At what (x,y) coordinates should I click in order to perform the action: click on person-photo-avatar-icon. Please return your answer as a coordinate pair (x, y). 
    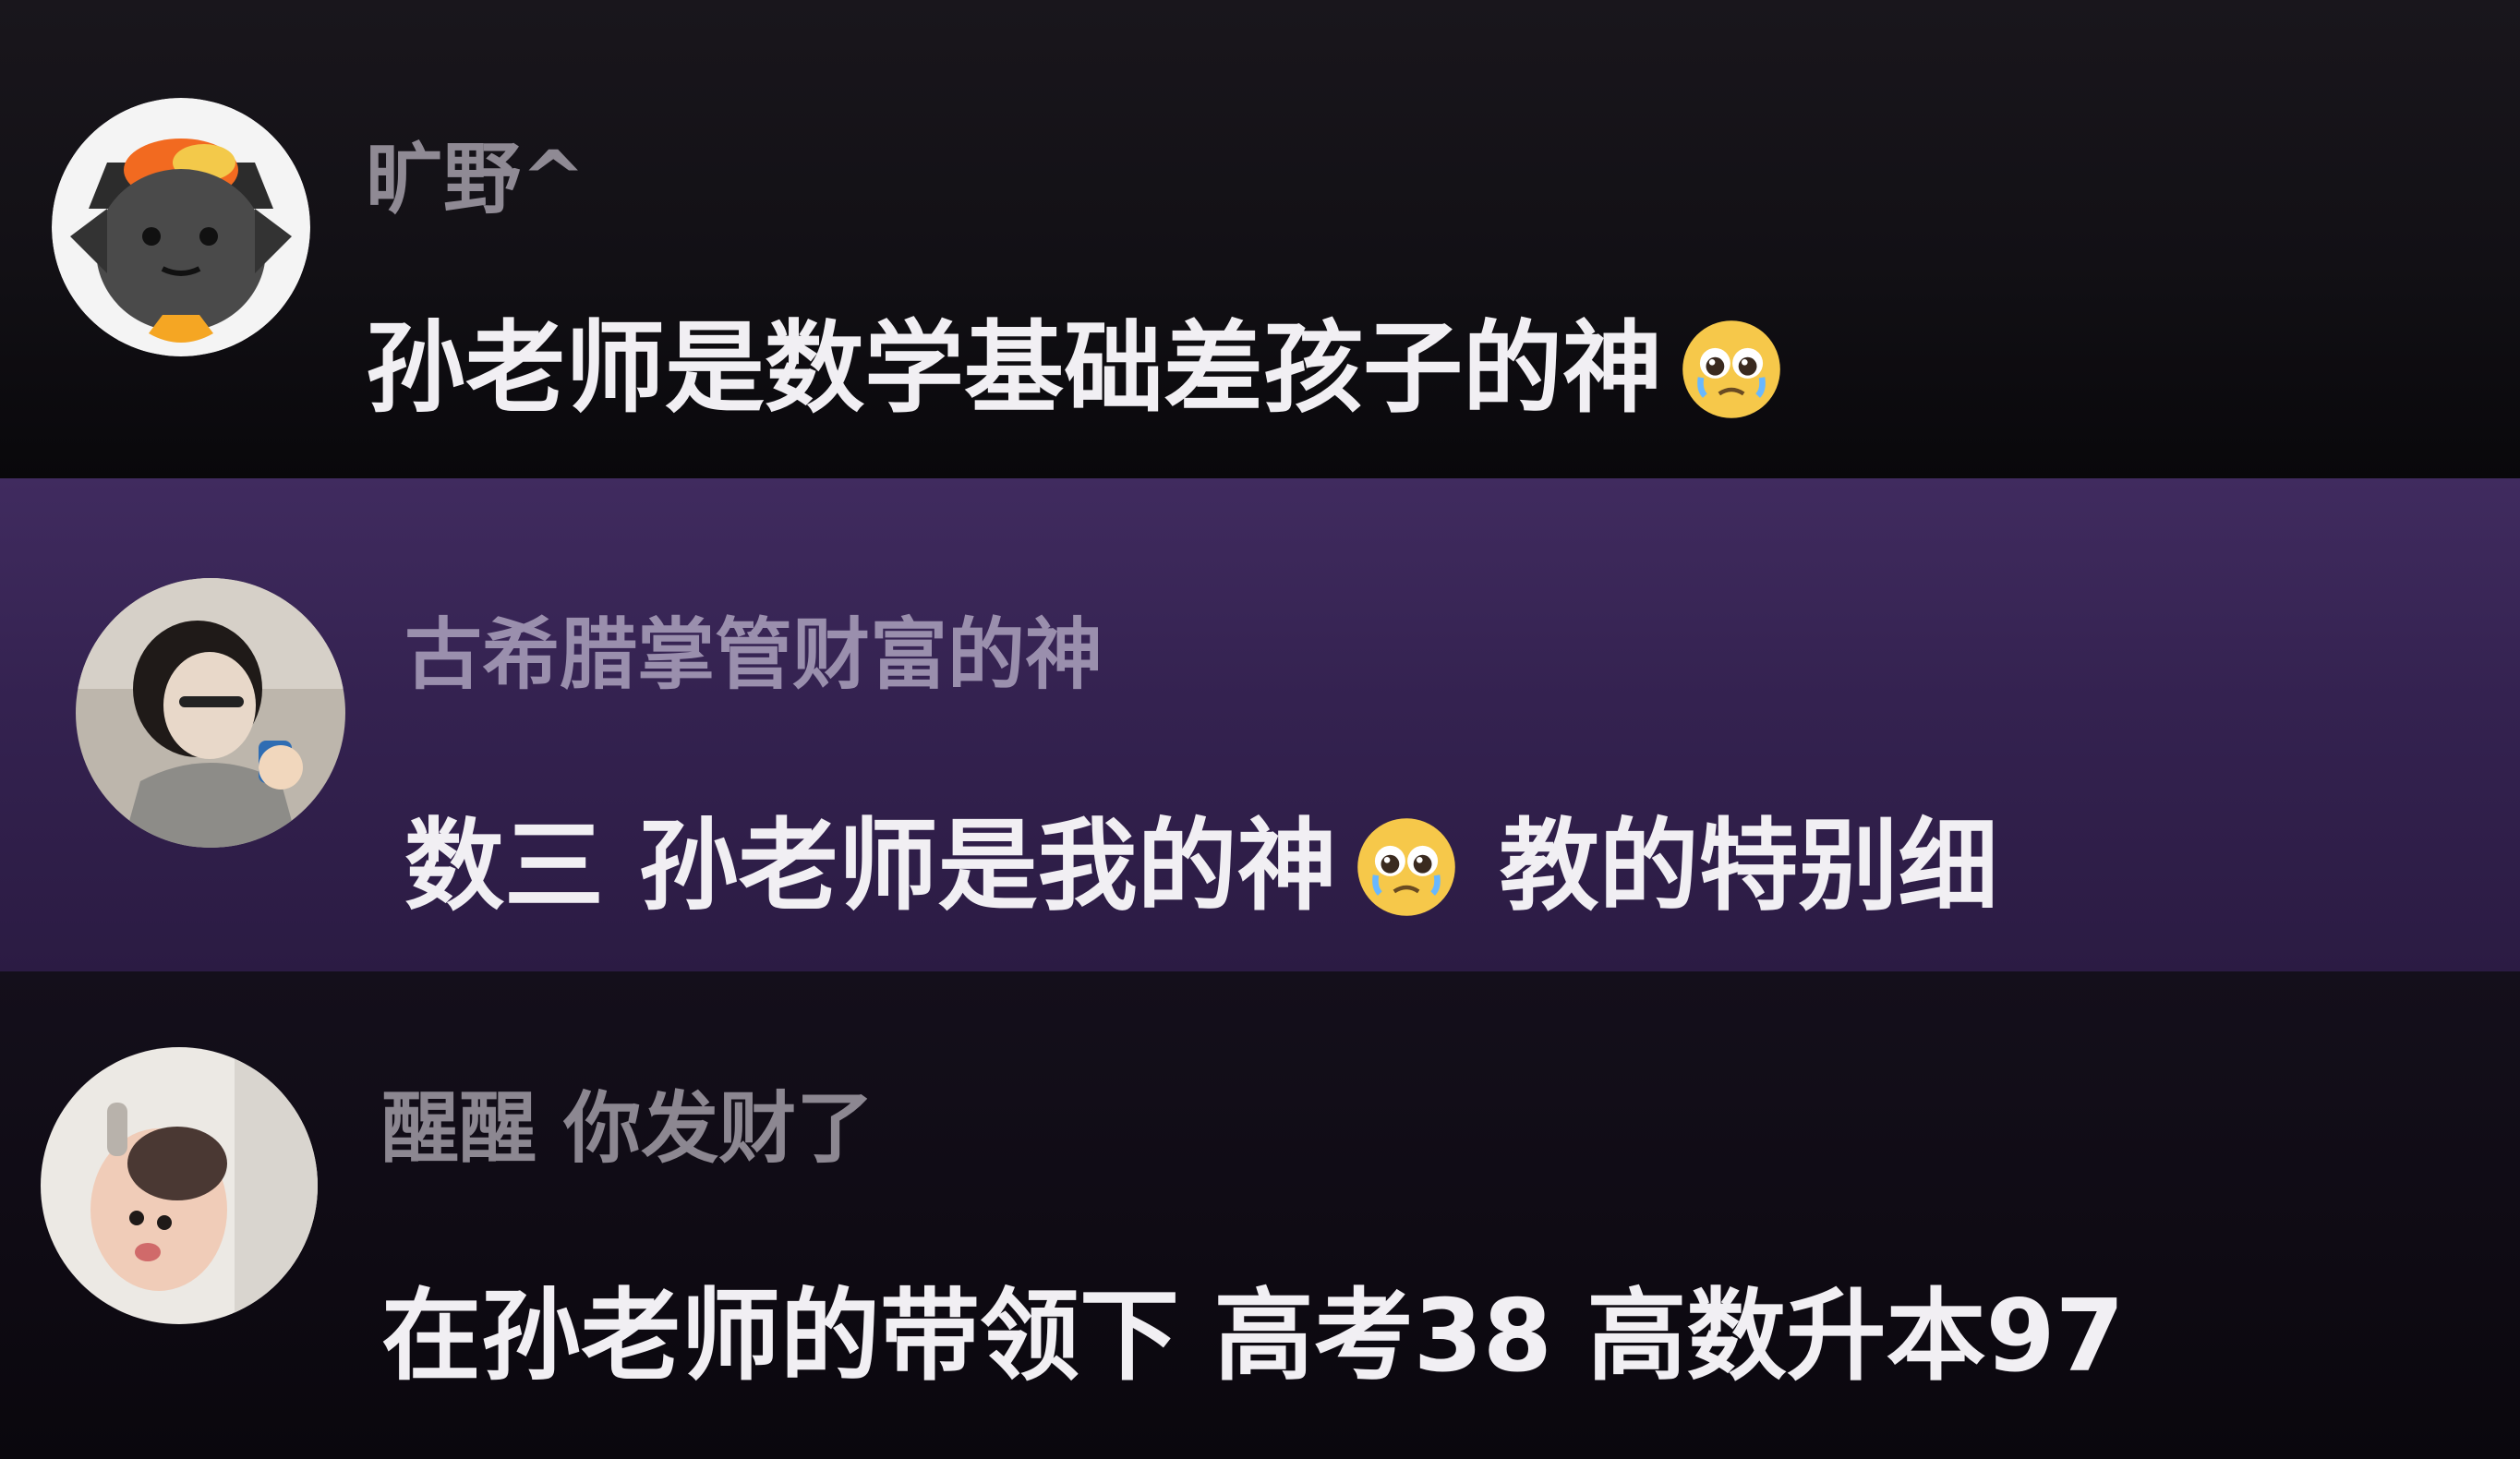
    Looking at the image, I should click on (210, 713).